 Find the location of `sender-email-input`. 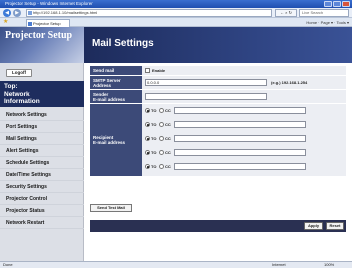

sender-email-input is located at coordinates (206, 96).